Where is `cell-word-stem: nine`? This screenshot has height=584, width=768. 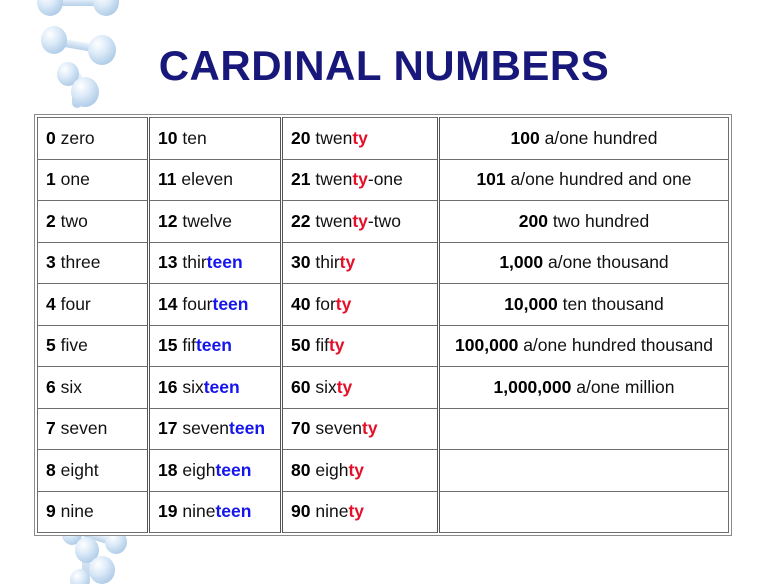 cell-word-stem: nine is located at coordinates (77, 511).